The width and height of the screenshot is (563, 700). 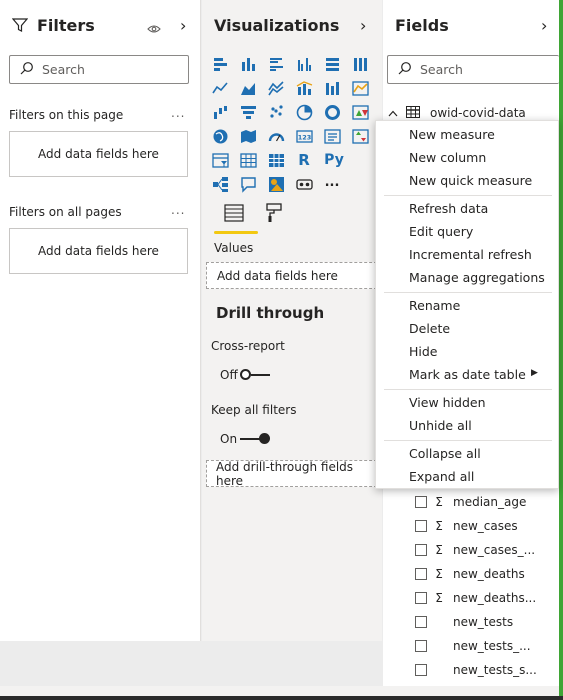 I want to click on map-icon, so click(x=220, y=136).